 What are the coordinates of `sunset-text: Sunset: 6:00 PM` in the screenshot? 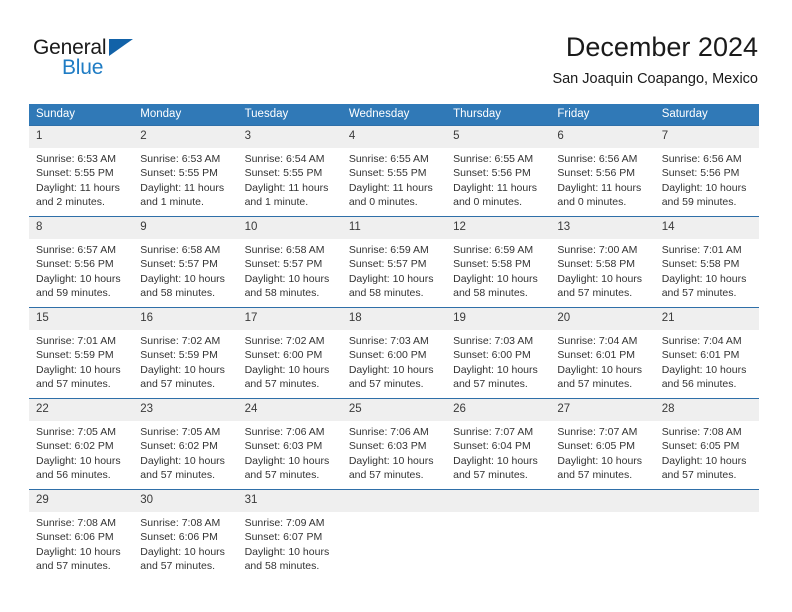 It's located at (387, 355).